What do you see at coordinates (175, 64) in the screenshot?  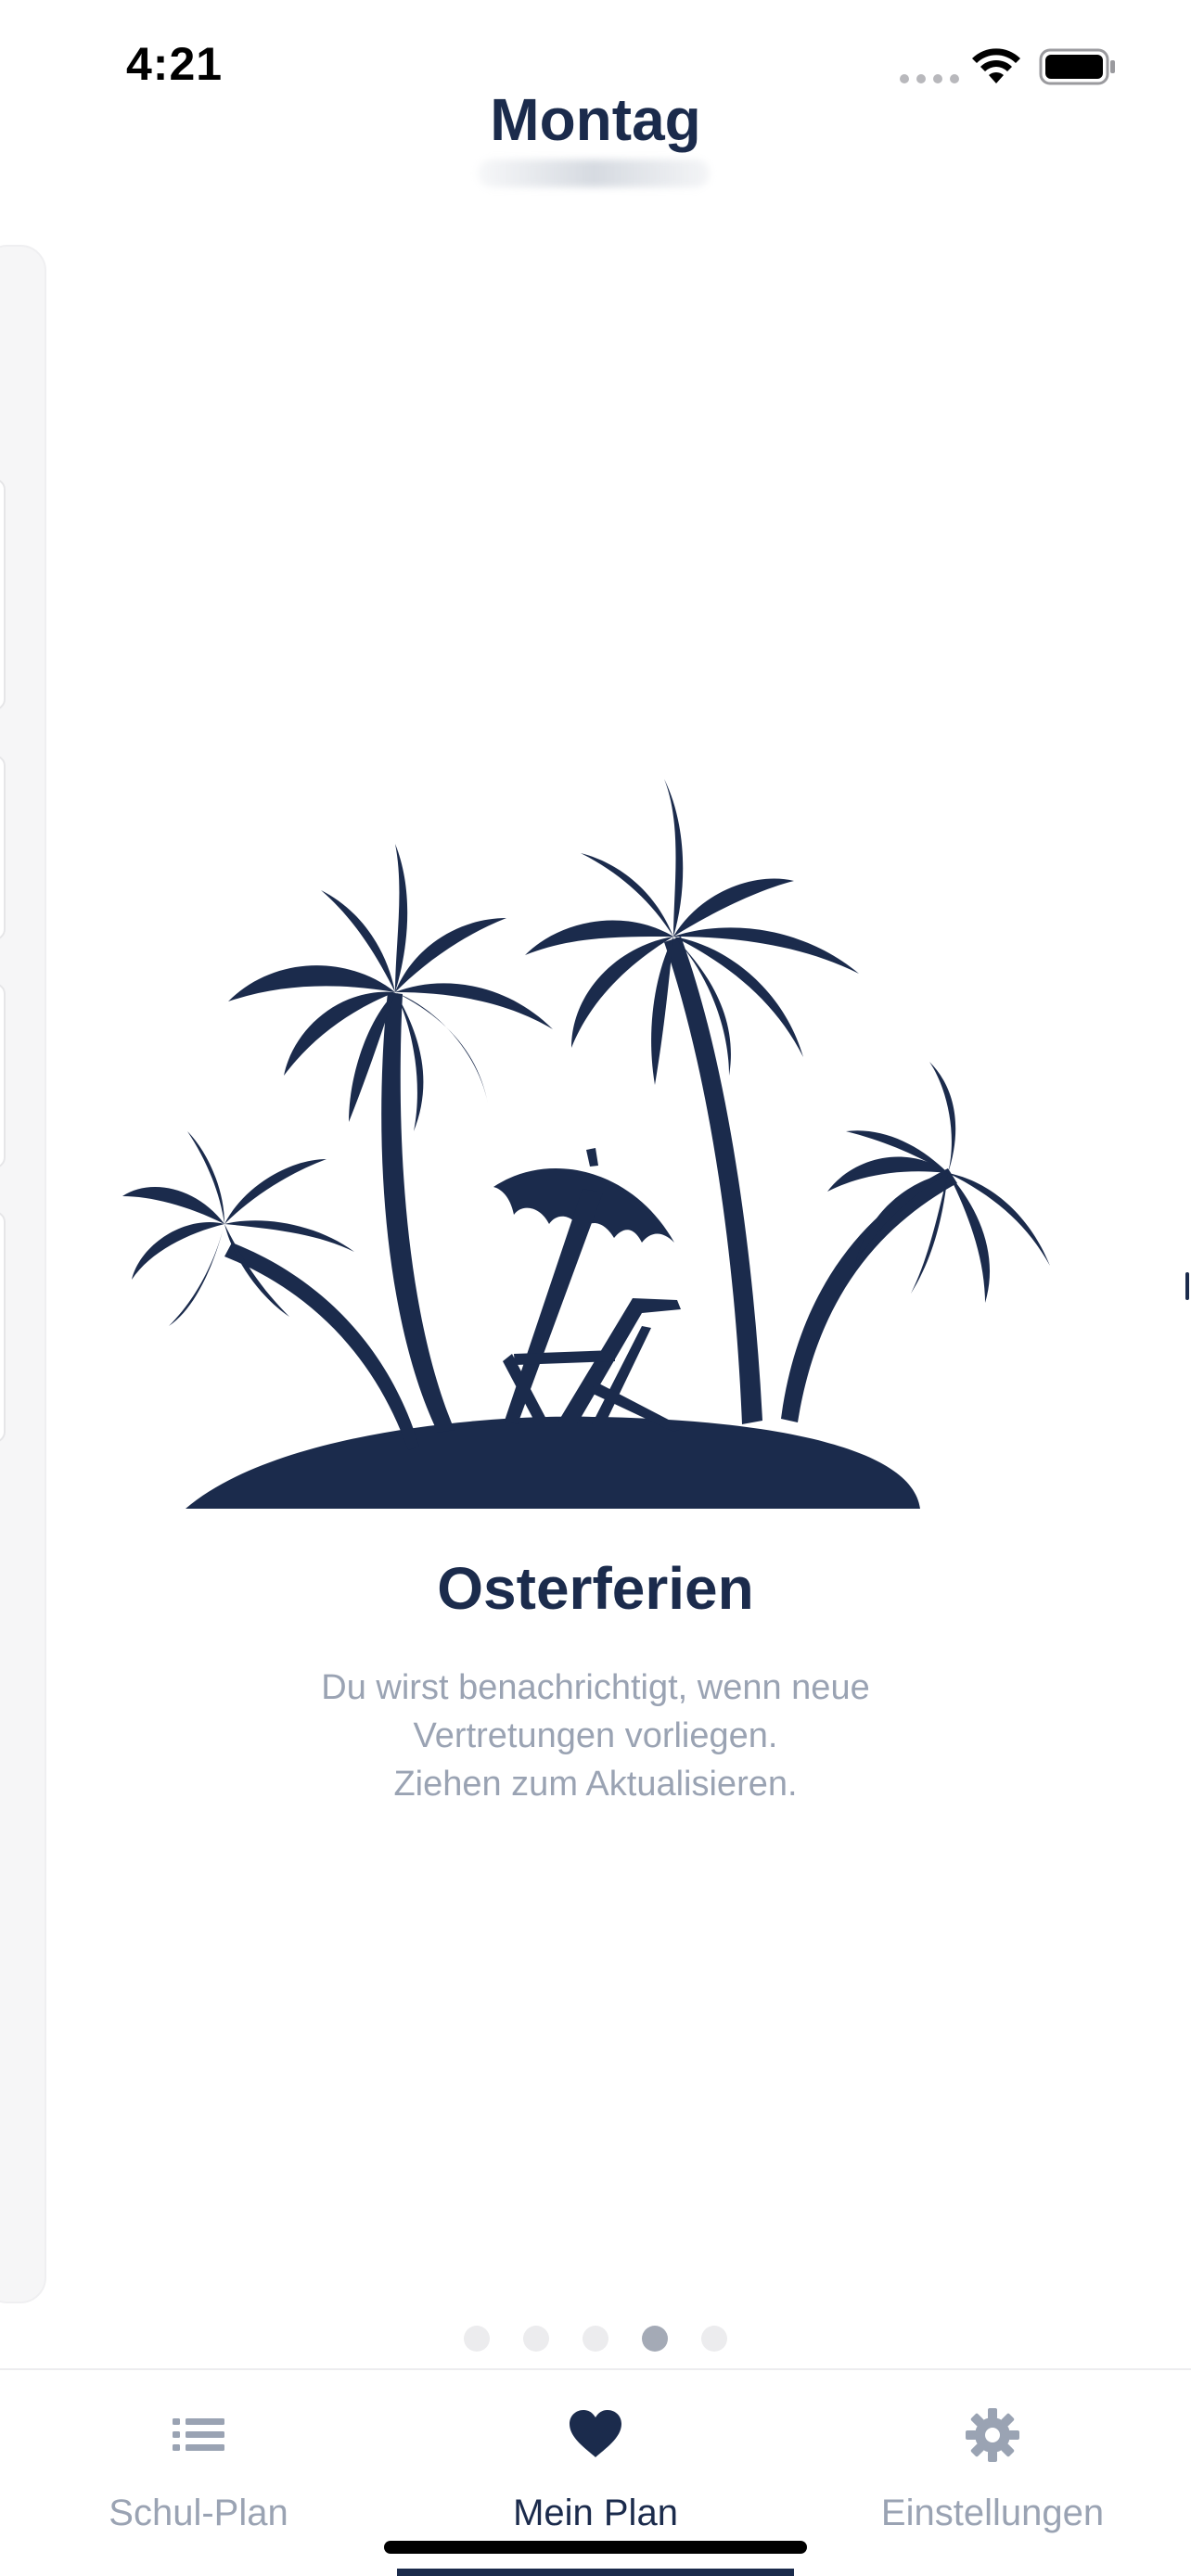 I see `status-time: 4:21` at bounding box center [175, 64].